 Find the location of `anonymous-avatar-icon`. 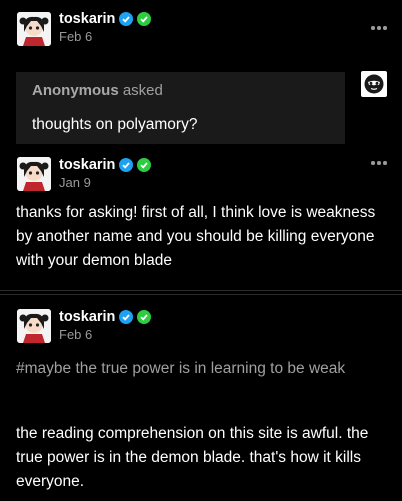

anonymous-avatar-icon is located at coordinates (374, 84).